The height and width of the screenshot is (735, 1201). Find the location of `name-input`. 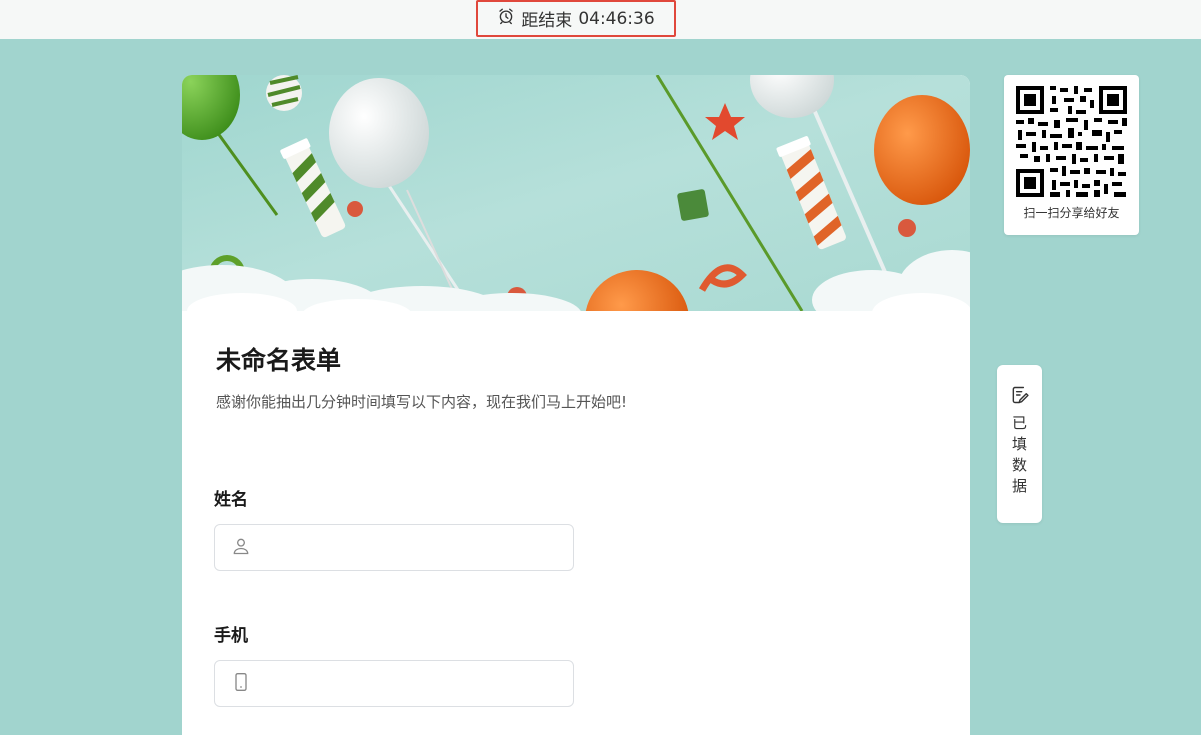

name-input is located at coordinates (417, 547).